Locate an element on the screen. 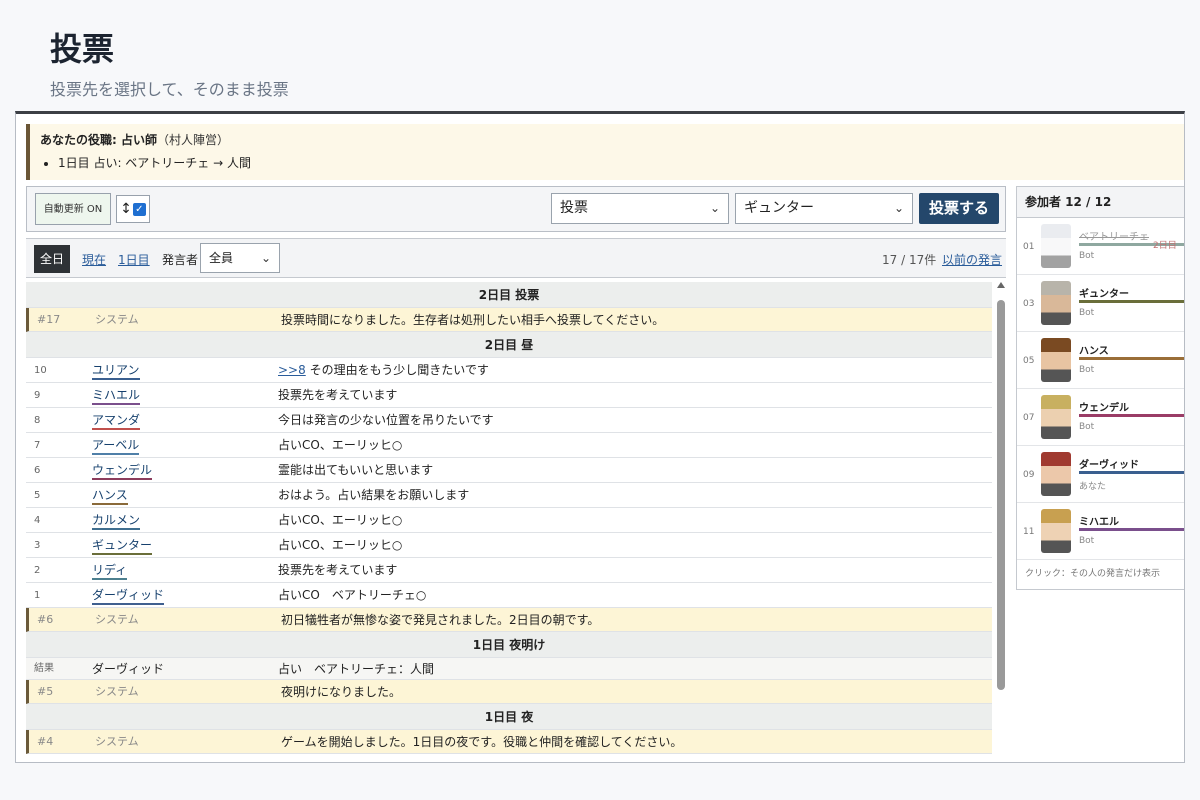  log-message-row: 2 リディ 投票先を考えています is located at coordinates (509, 570).